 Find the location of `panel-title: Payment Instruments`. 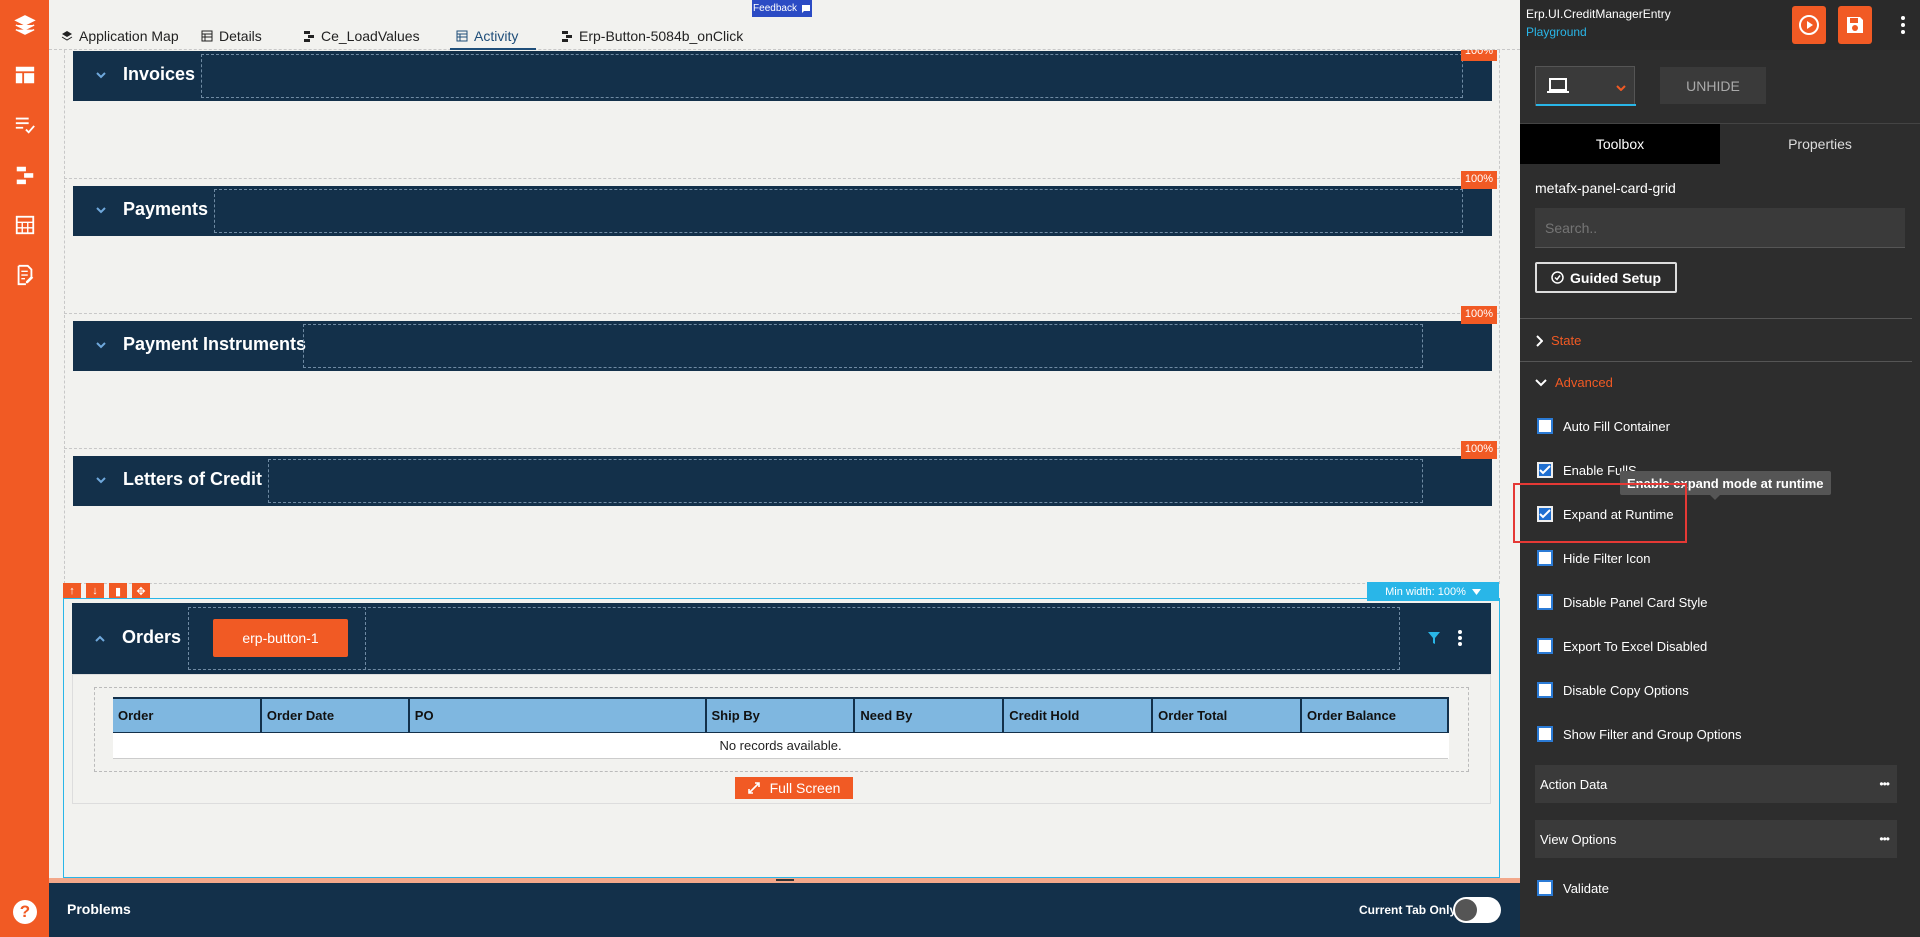

panel-title: Payment Instruments is located at coordinates (215, 344).